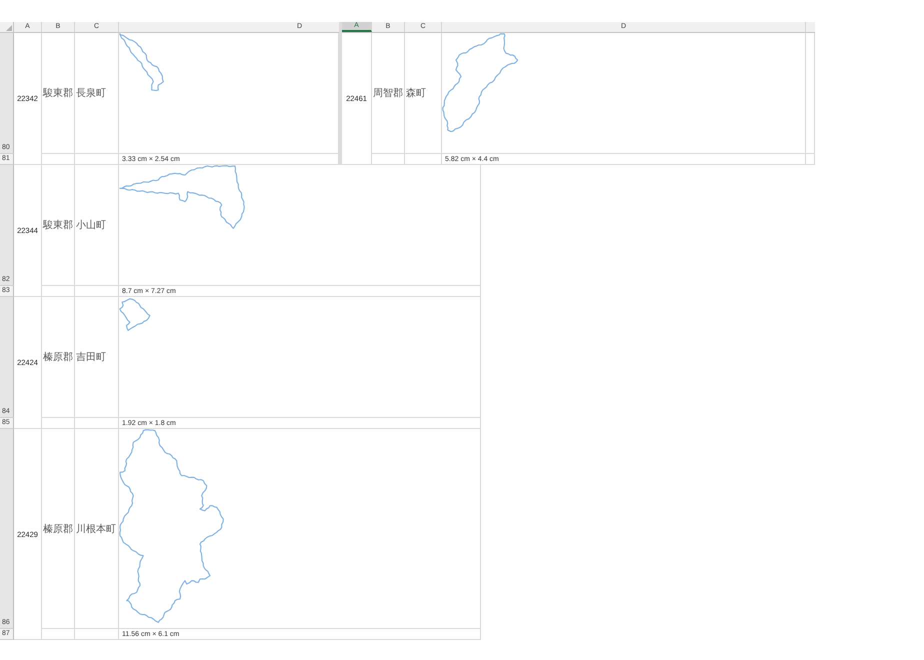 The image size is (924, 660). What do you see at coordinates (388, 93) in the screenshot?
I see `table-cell: 周智郡` at bounding box center [388, 93].